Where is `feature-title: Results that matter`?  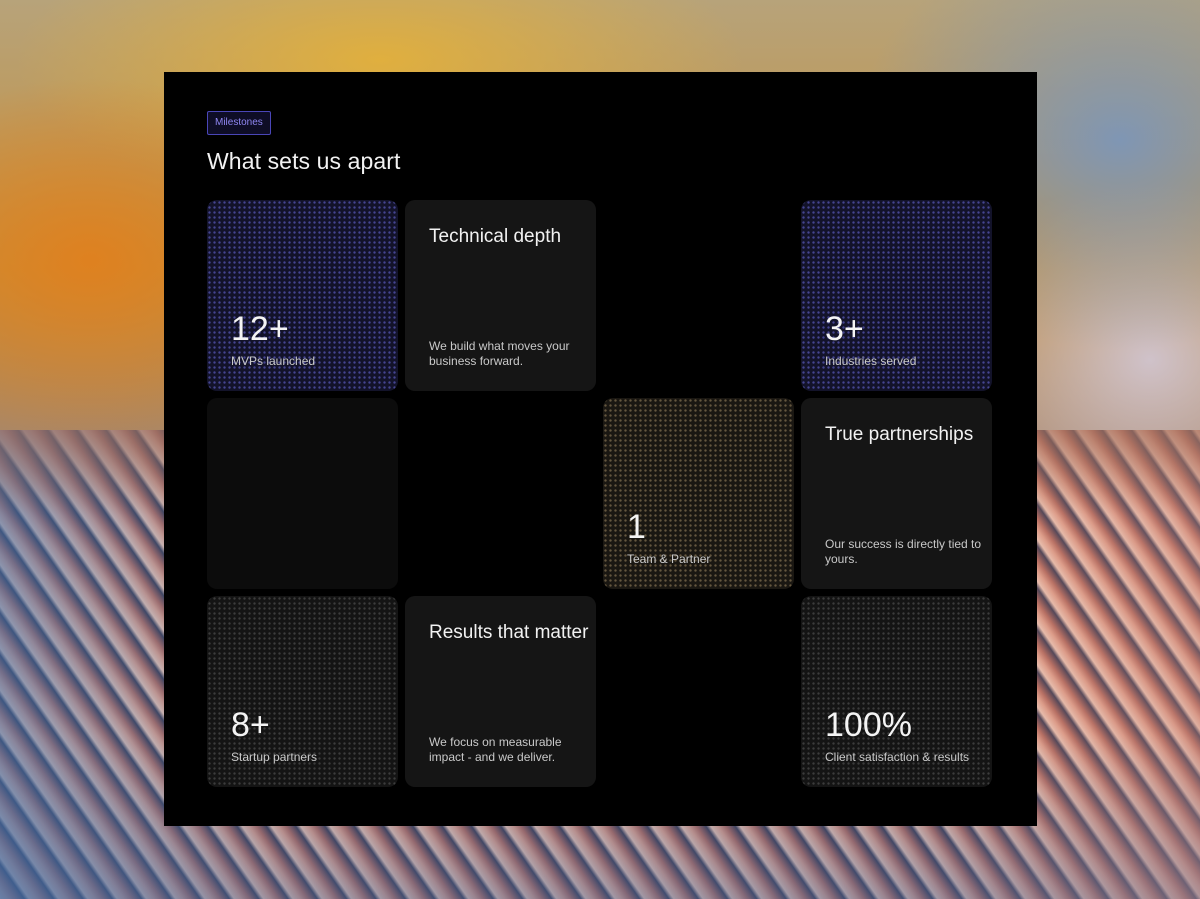
feature-title: Results that matter is located at coordinates (509, 632).